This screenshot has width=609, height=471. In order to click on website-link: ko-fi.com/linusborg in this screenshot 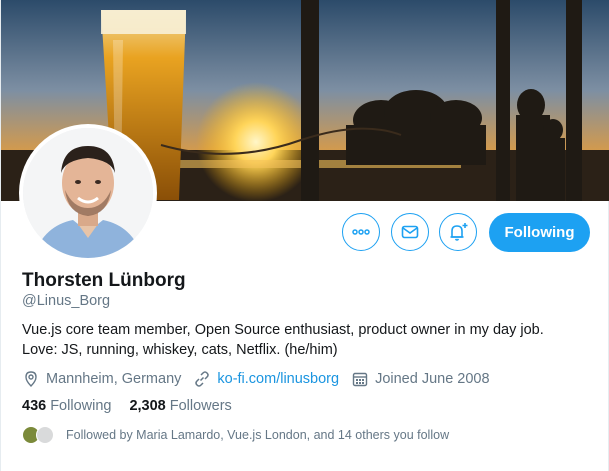, I will do `click(278, 379)`.